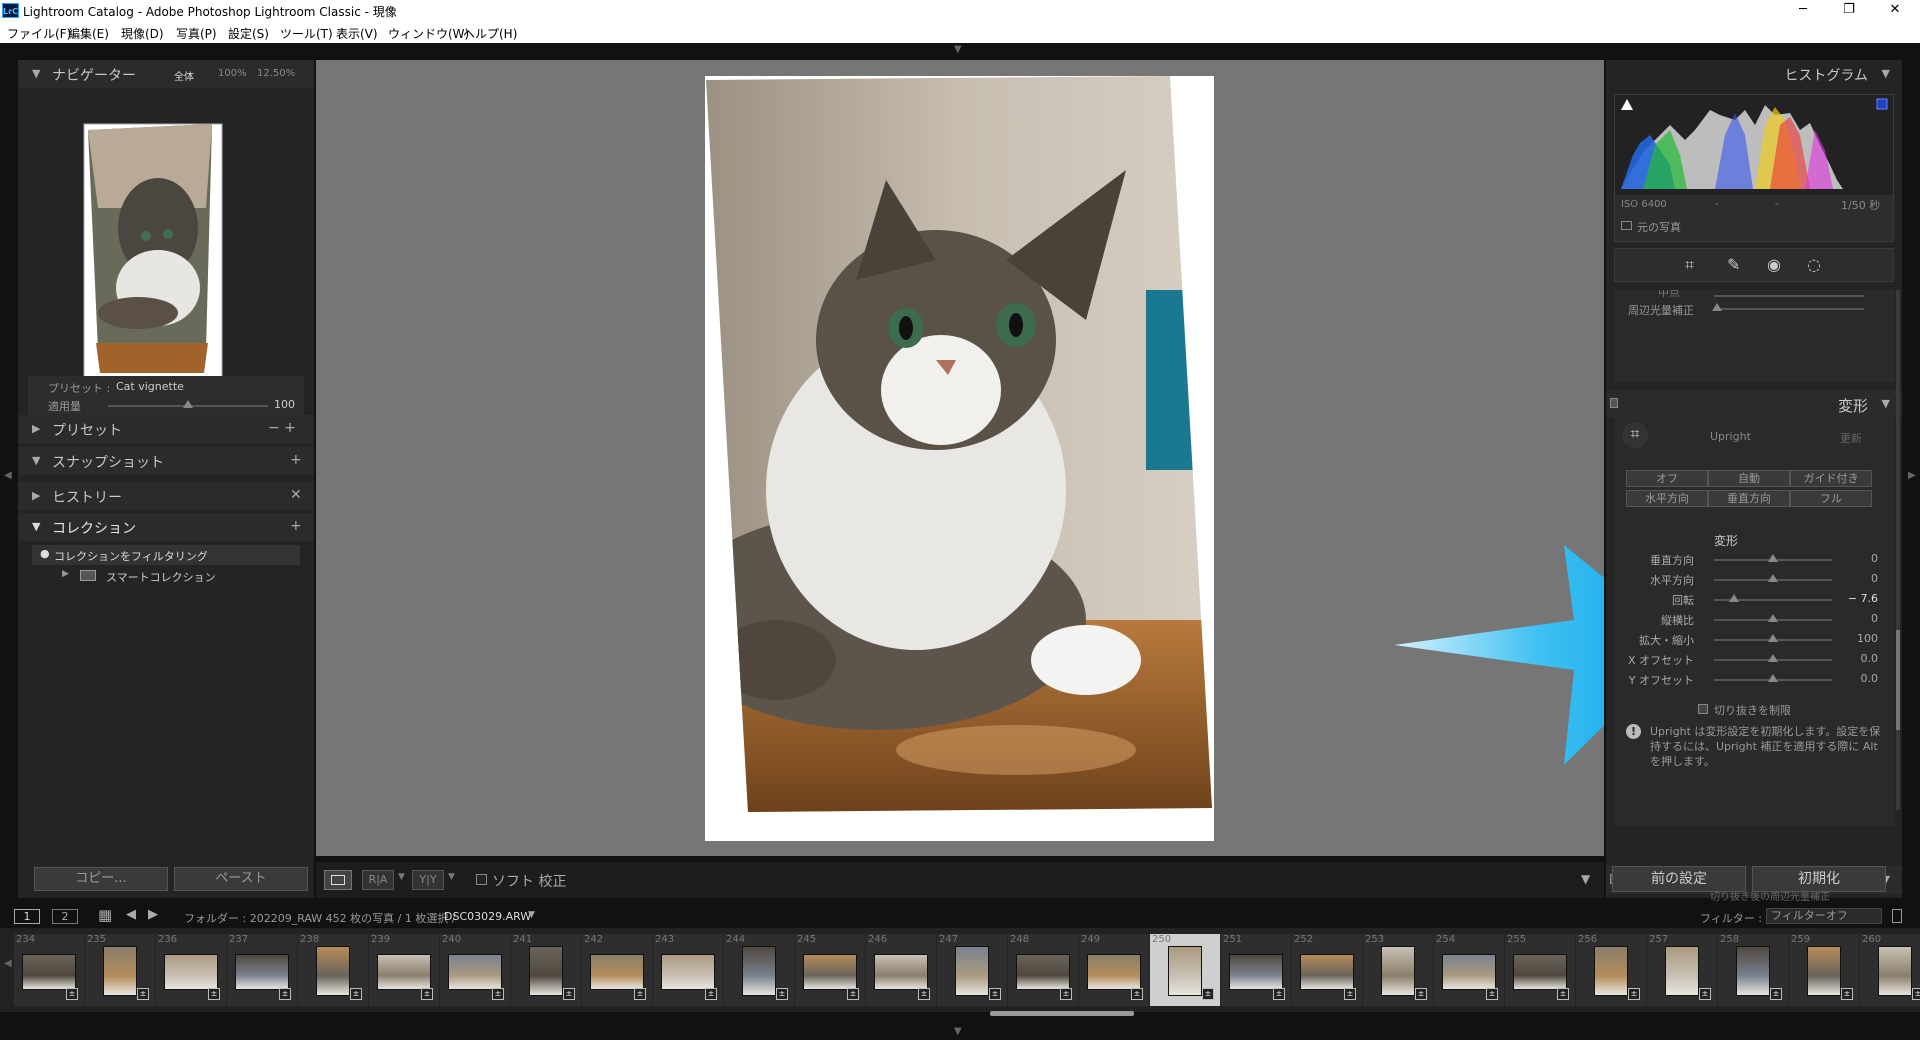 This screenshot has width=1920, height=1040. Describe the element at coordinates (972, 970) in the screenshot. I see `filmstrip-thumbnail: 247 ±` at that location.